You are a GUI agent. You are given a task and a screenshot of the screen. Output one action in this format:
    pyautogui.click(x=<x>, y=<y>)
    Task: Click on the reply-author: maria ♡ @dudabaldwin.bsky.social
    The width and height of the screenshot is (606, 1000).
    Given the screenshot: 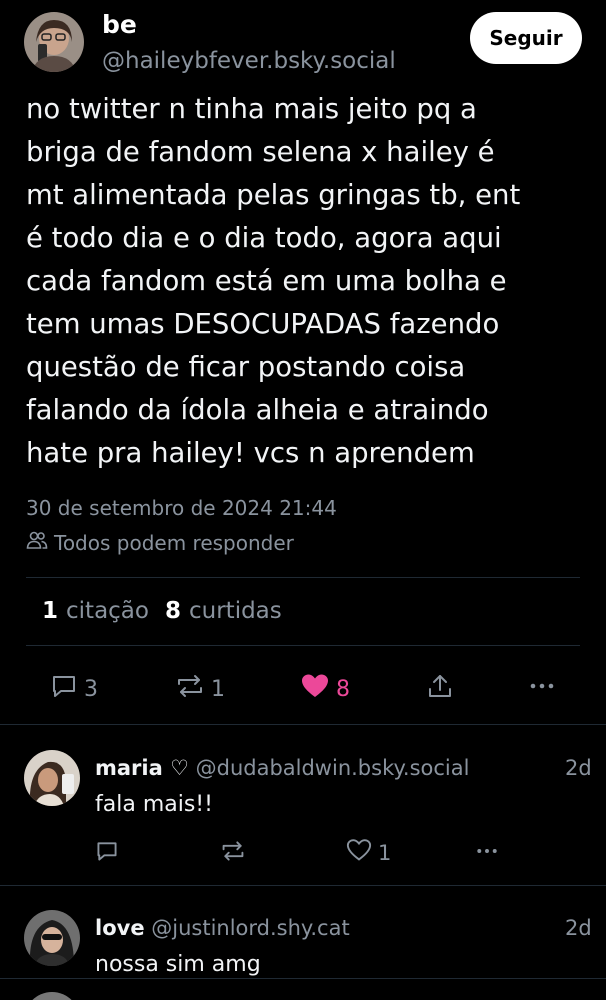 What is the action you would take?
    pyautogui.click(x=282, y=768)
    